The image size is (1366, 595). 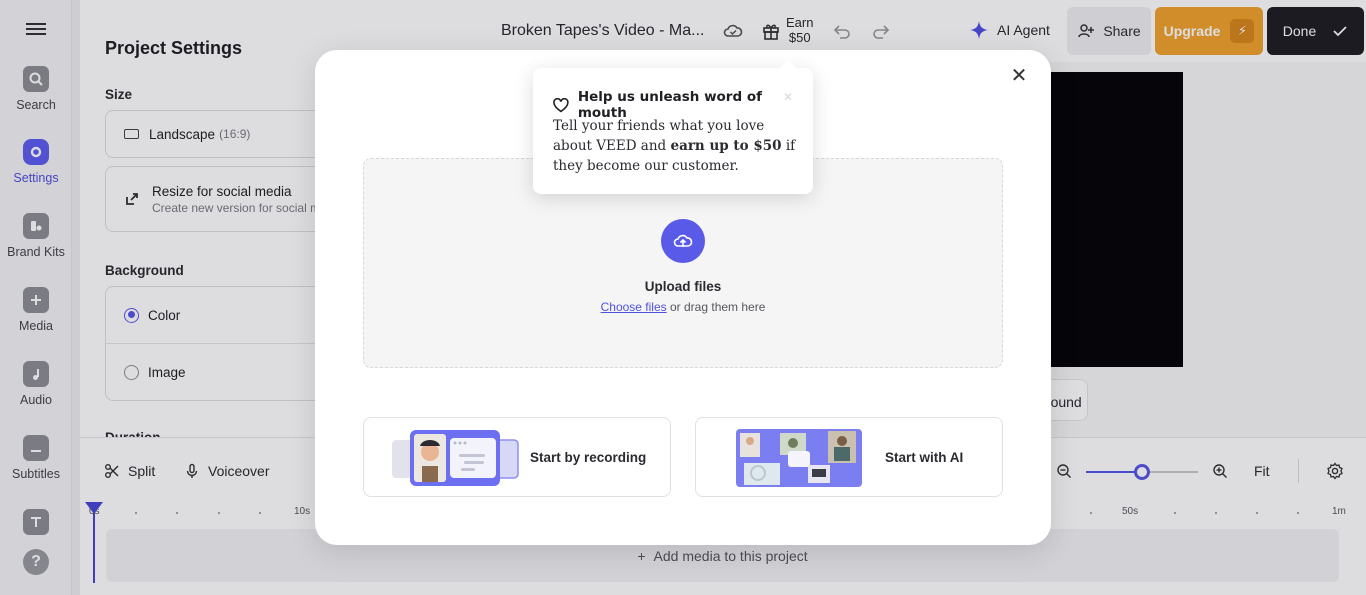 What do you see at coordinates (683, 286) in the screenshot?
I see `upload-title: Upload files` at bounding box center [683, 286].